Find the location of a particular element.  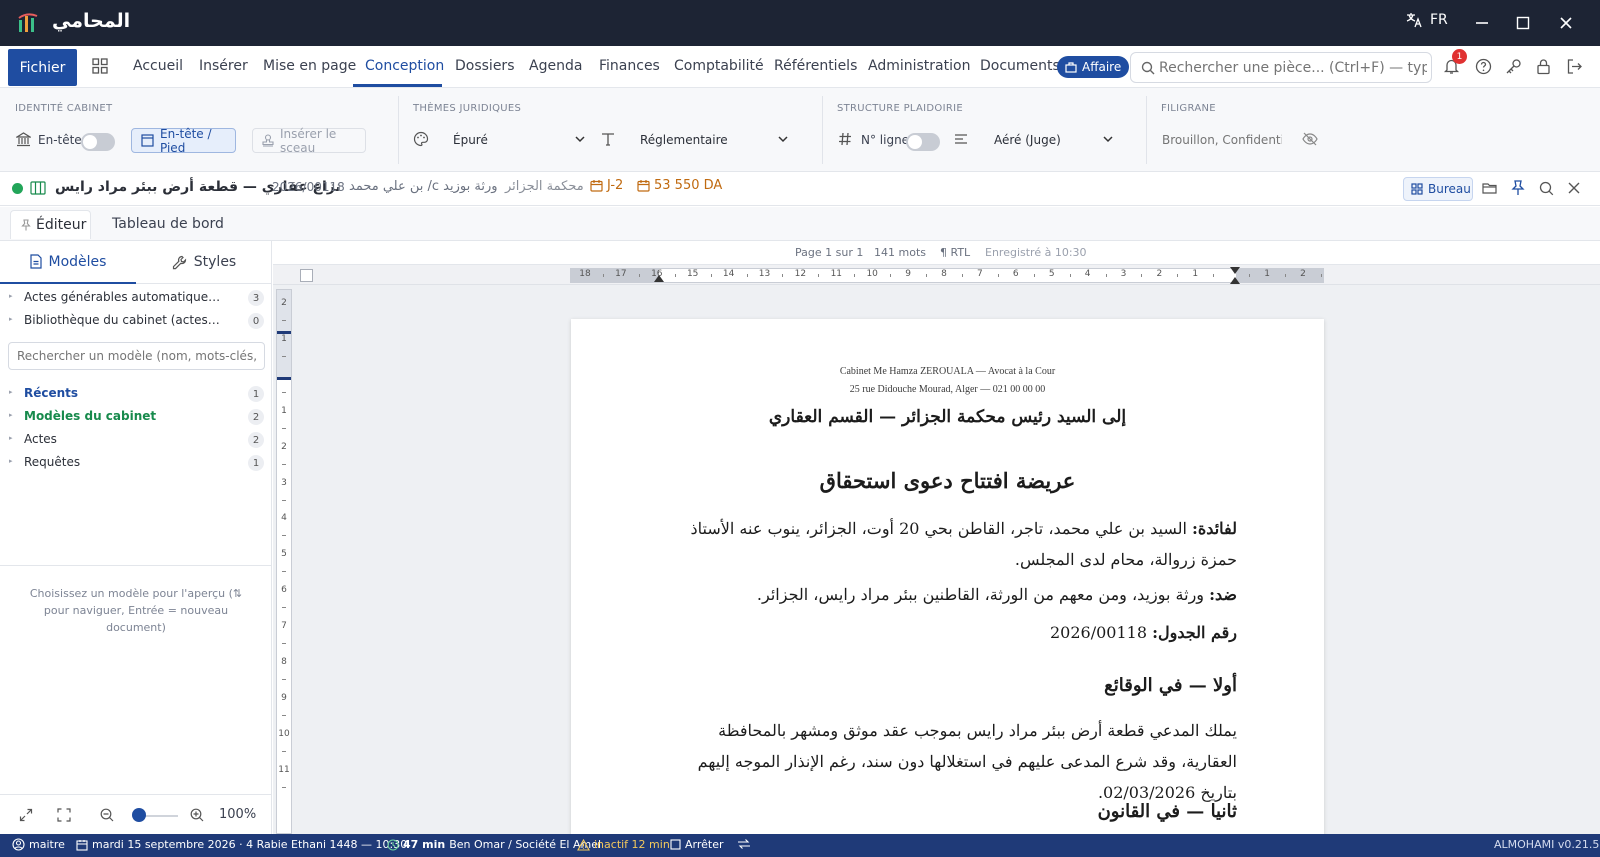

close-icon is located at coordinates (1574, 188).